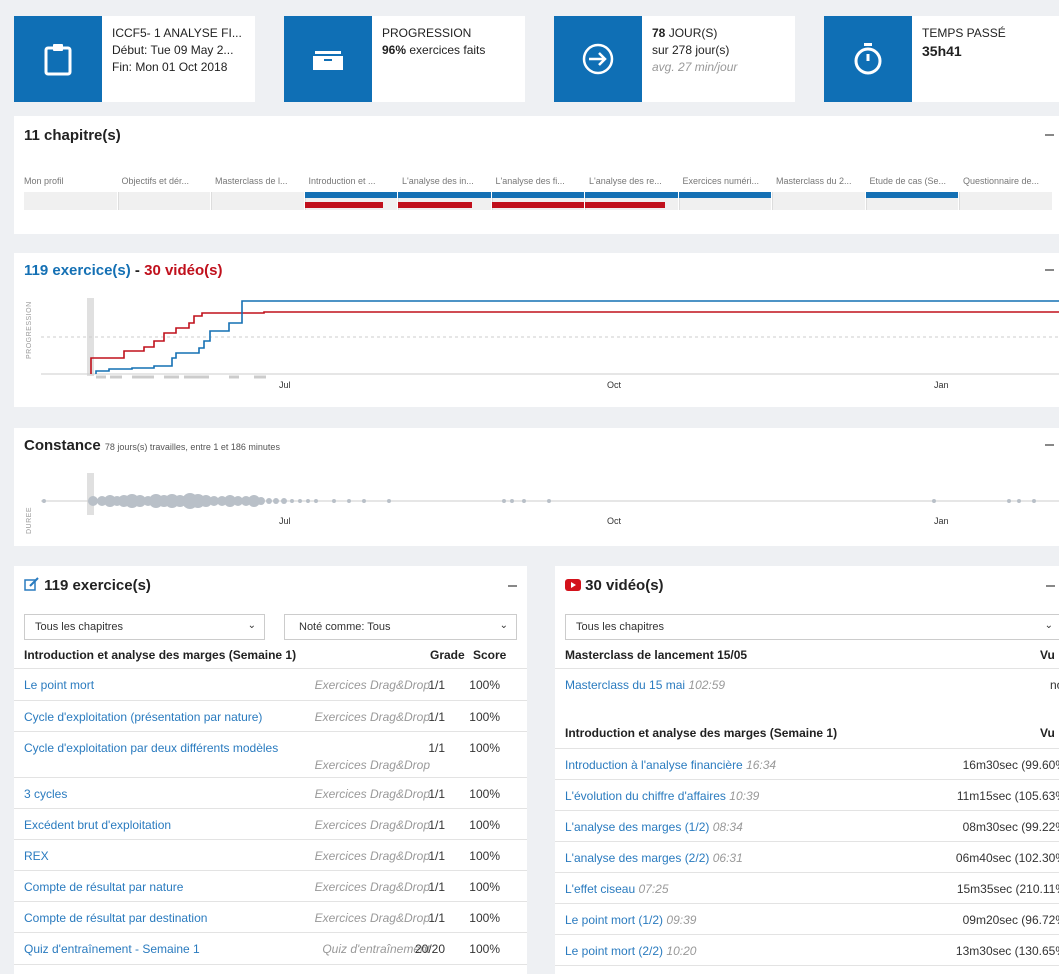 Image resolution: width=1059 pixels, height=974 pixels. Describe the element at coordinates (112, 949) in the screenshot. I see `exercise-link: Quiz d'entraînement - Semaine 1` at that location.